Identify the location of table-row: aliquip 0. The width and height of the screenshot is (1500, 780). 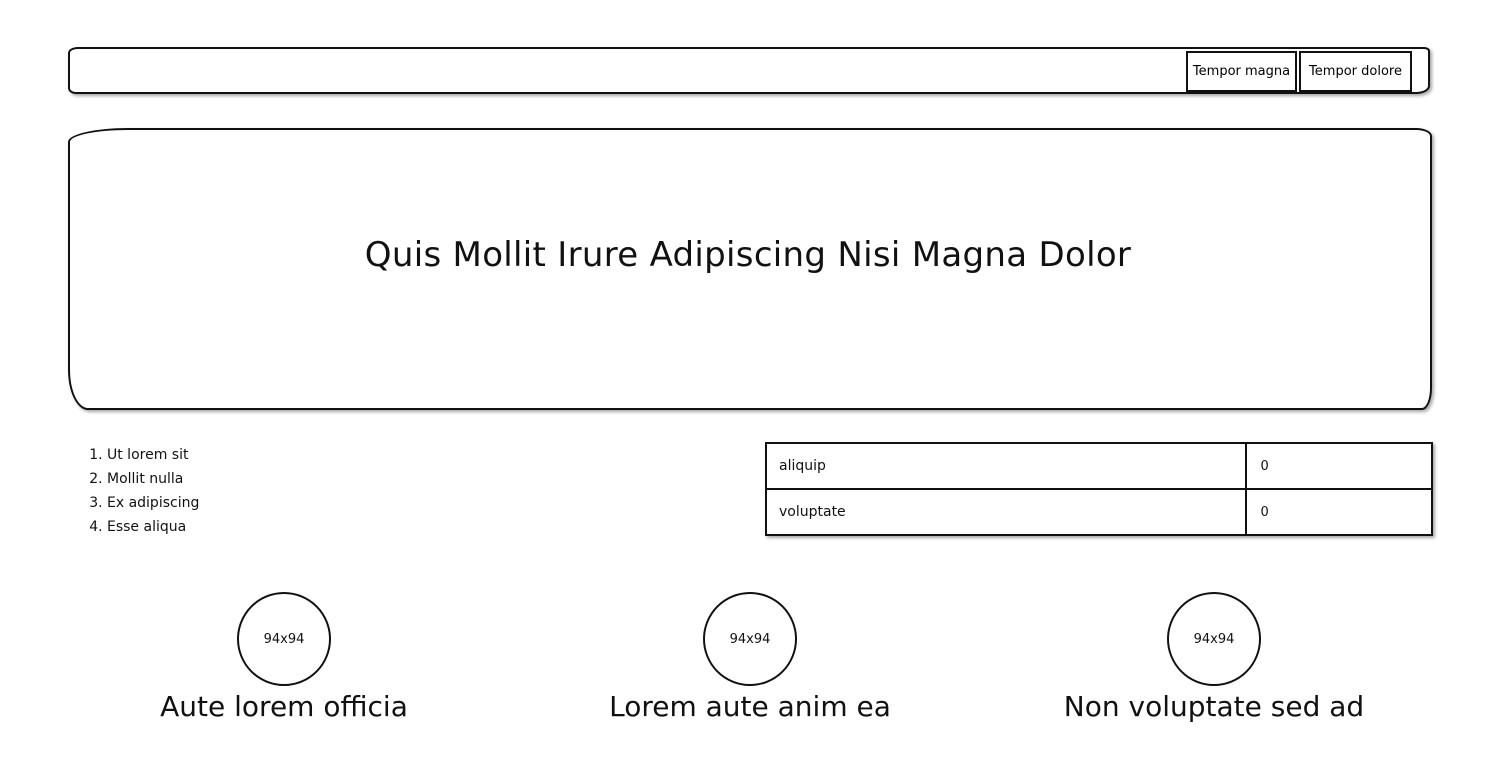
(1099, 466).